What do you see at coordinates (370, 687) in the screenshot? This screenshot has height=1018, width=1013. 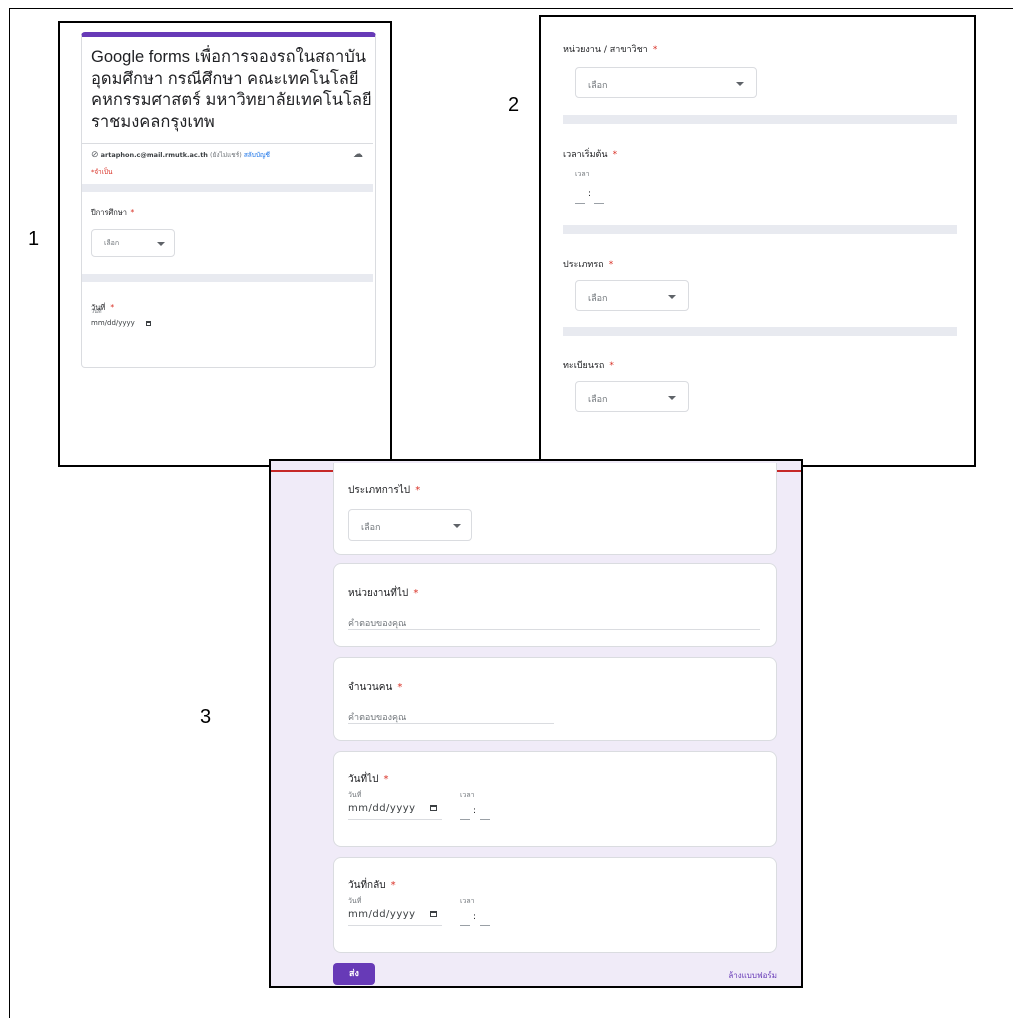 I see `question-people-label: จำนวนคน` at bounding box center [370, 687].